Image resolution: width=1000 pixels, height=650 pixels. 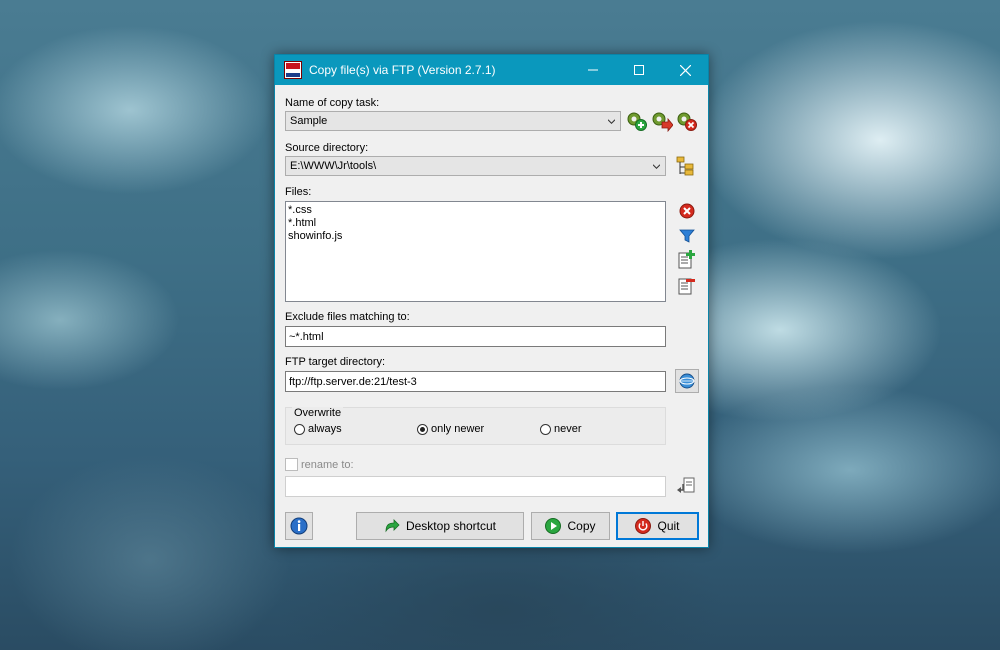 I want to click on minimize-button, so click(x=593, y=70).